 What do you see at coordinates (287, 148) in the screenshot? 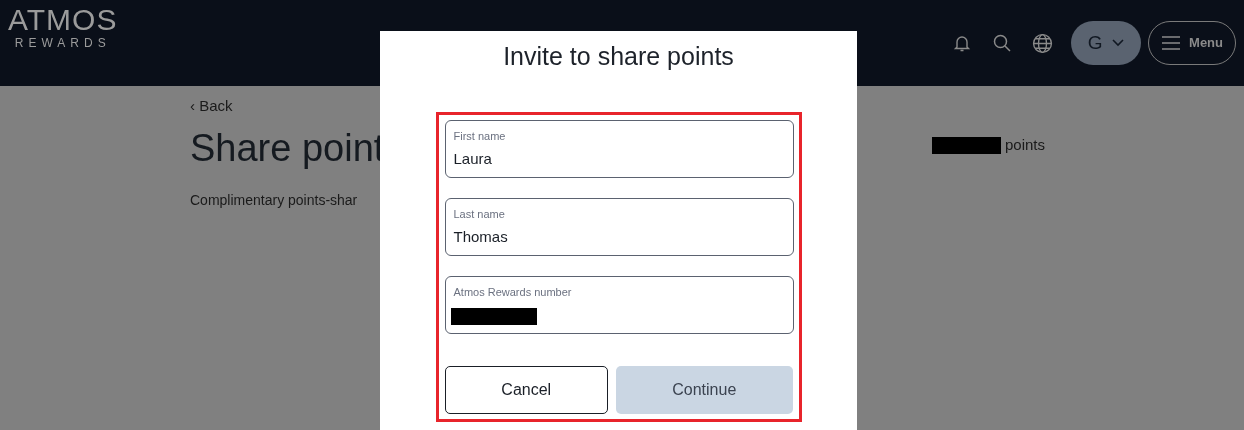
I see `page-title: Share point` at bounding box center [287, 148].